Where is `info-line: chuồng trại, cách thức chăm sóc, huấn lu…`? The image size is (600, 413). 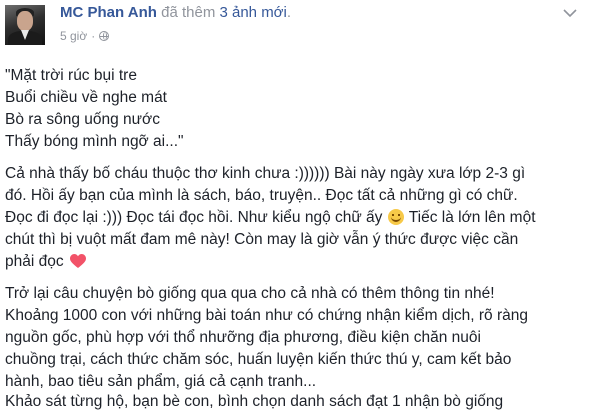
info-line: chuồng trại, cách thức chăm sóc, huấn lu… is located at coordinates (258, 359).